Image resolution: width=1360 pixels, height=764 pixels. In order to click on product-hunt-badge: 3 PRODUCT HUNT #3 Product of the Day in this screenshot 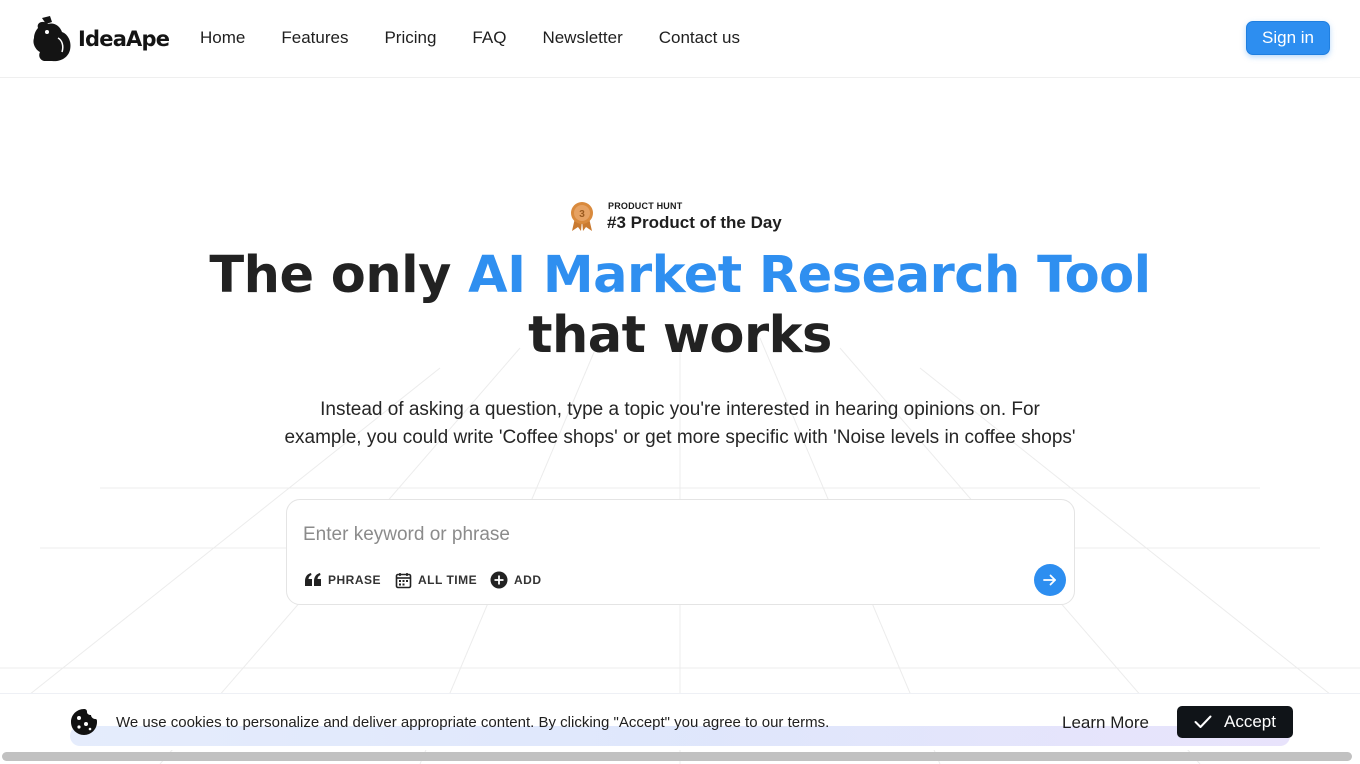, I will do `click(683, 218)`.